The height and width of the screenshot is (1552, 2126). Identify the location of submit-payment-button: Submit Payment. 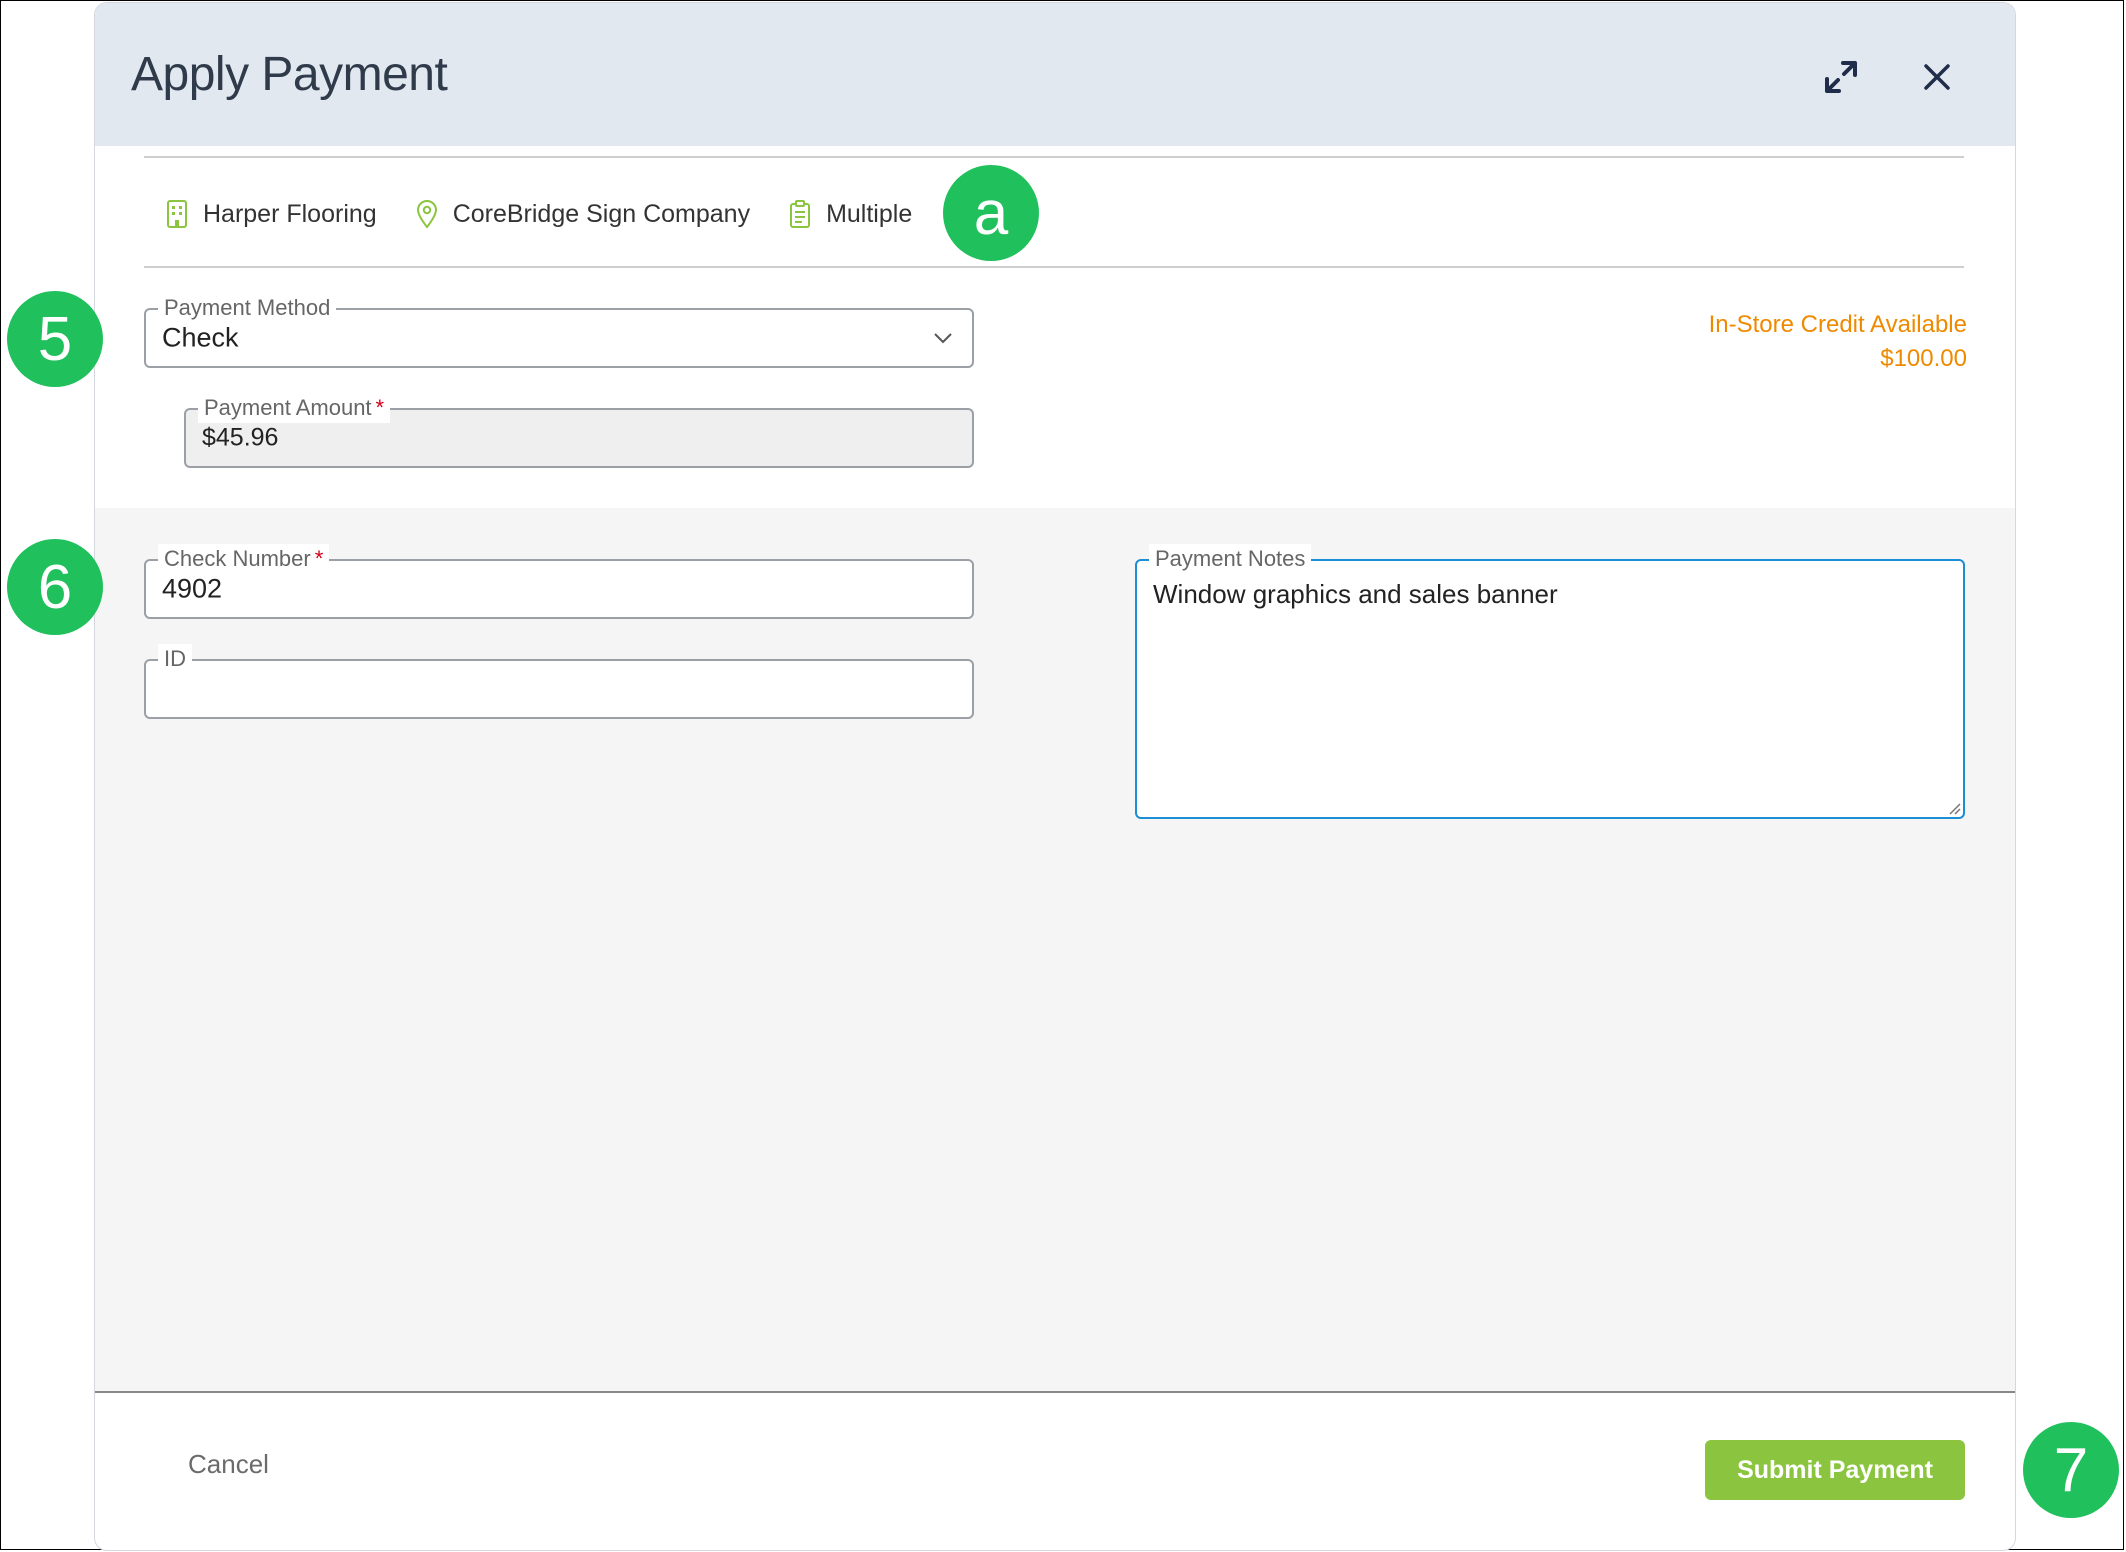
(1835, 1470).